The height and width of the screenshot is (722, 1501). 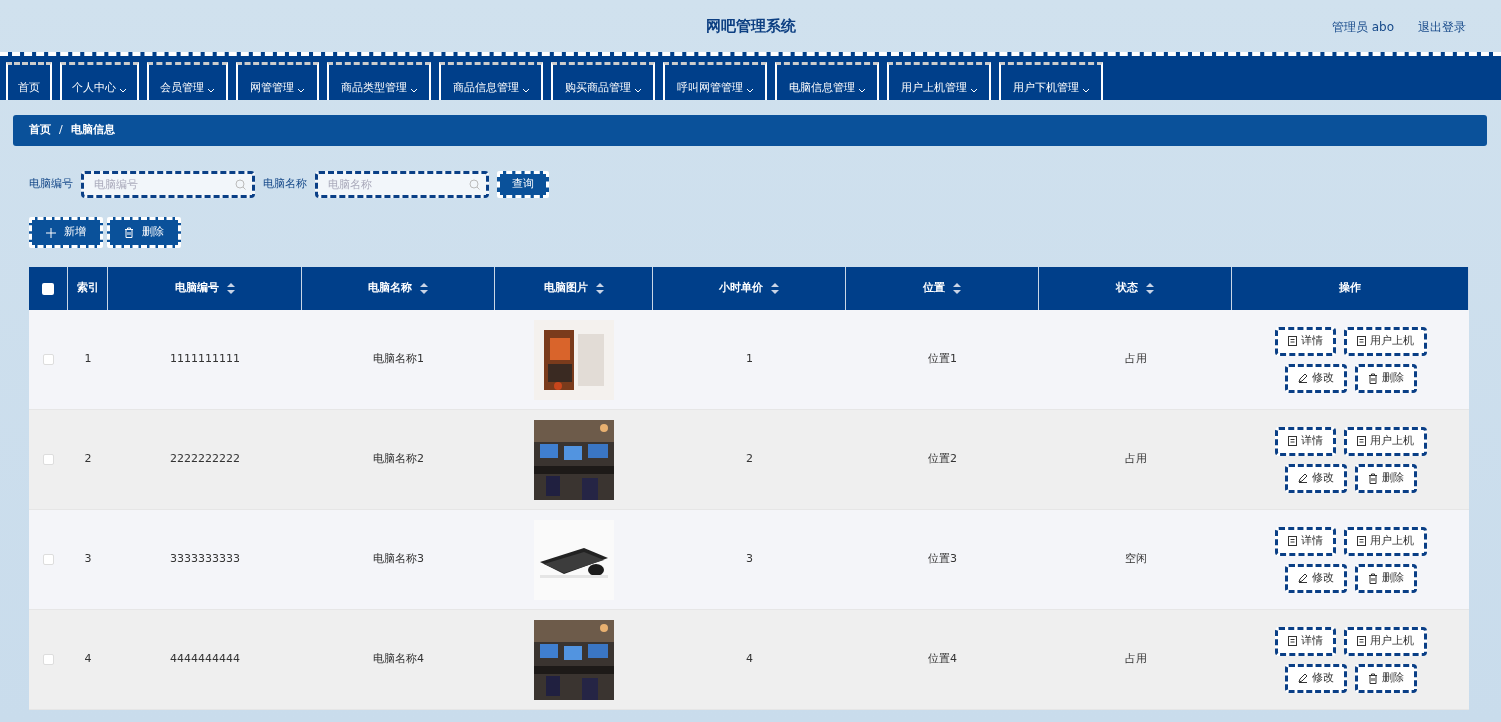 What do you see at coordinates (934, 288) in the screenshot?
I see `column-header: 位置` at bounding box center [934, 288].